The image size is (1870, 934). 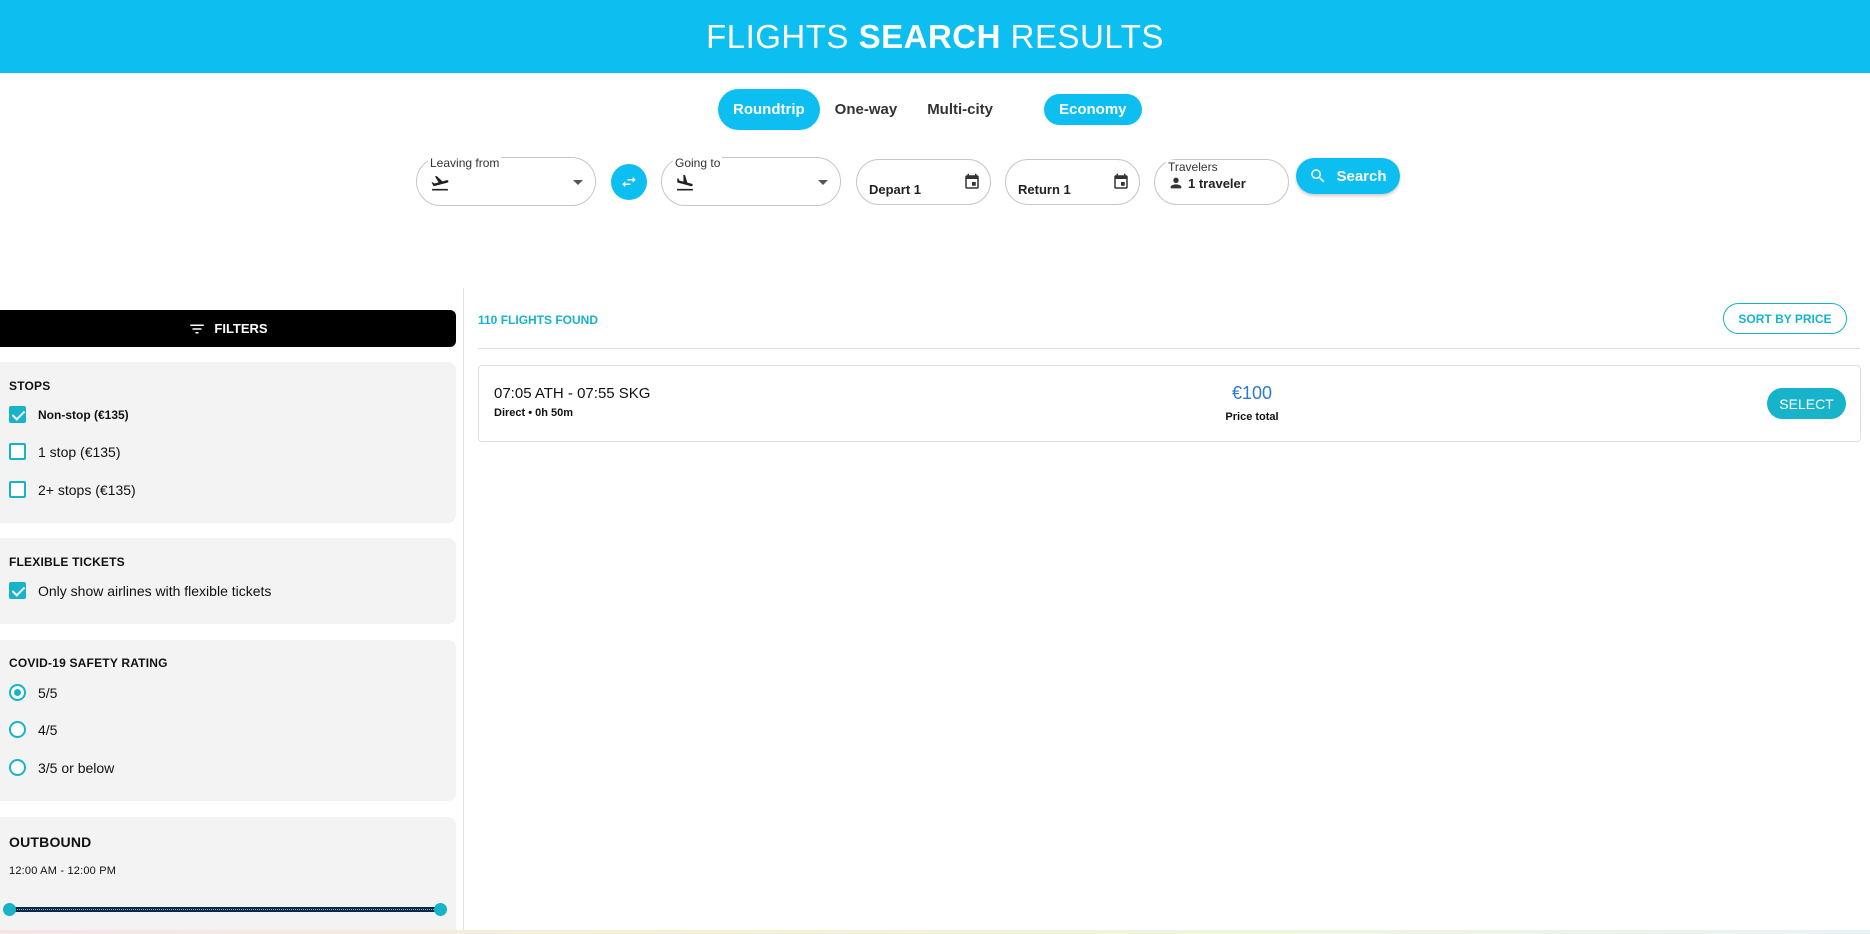 I want to click on search-button-label: Search, so click(x=1361, y=176).